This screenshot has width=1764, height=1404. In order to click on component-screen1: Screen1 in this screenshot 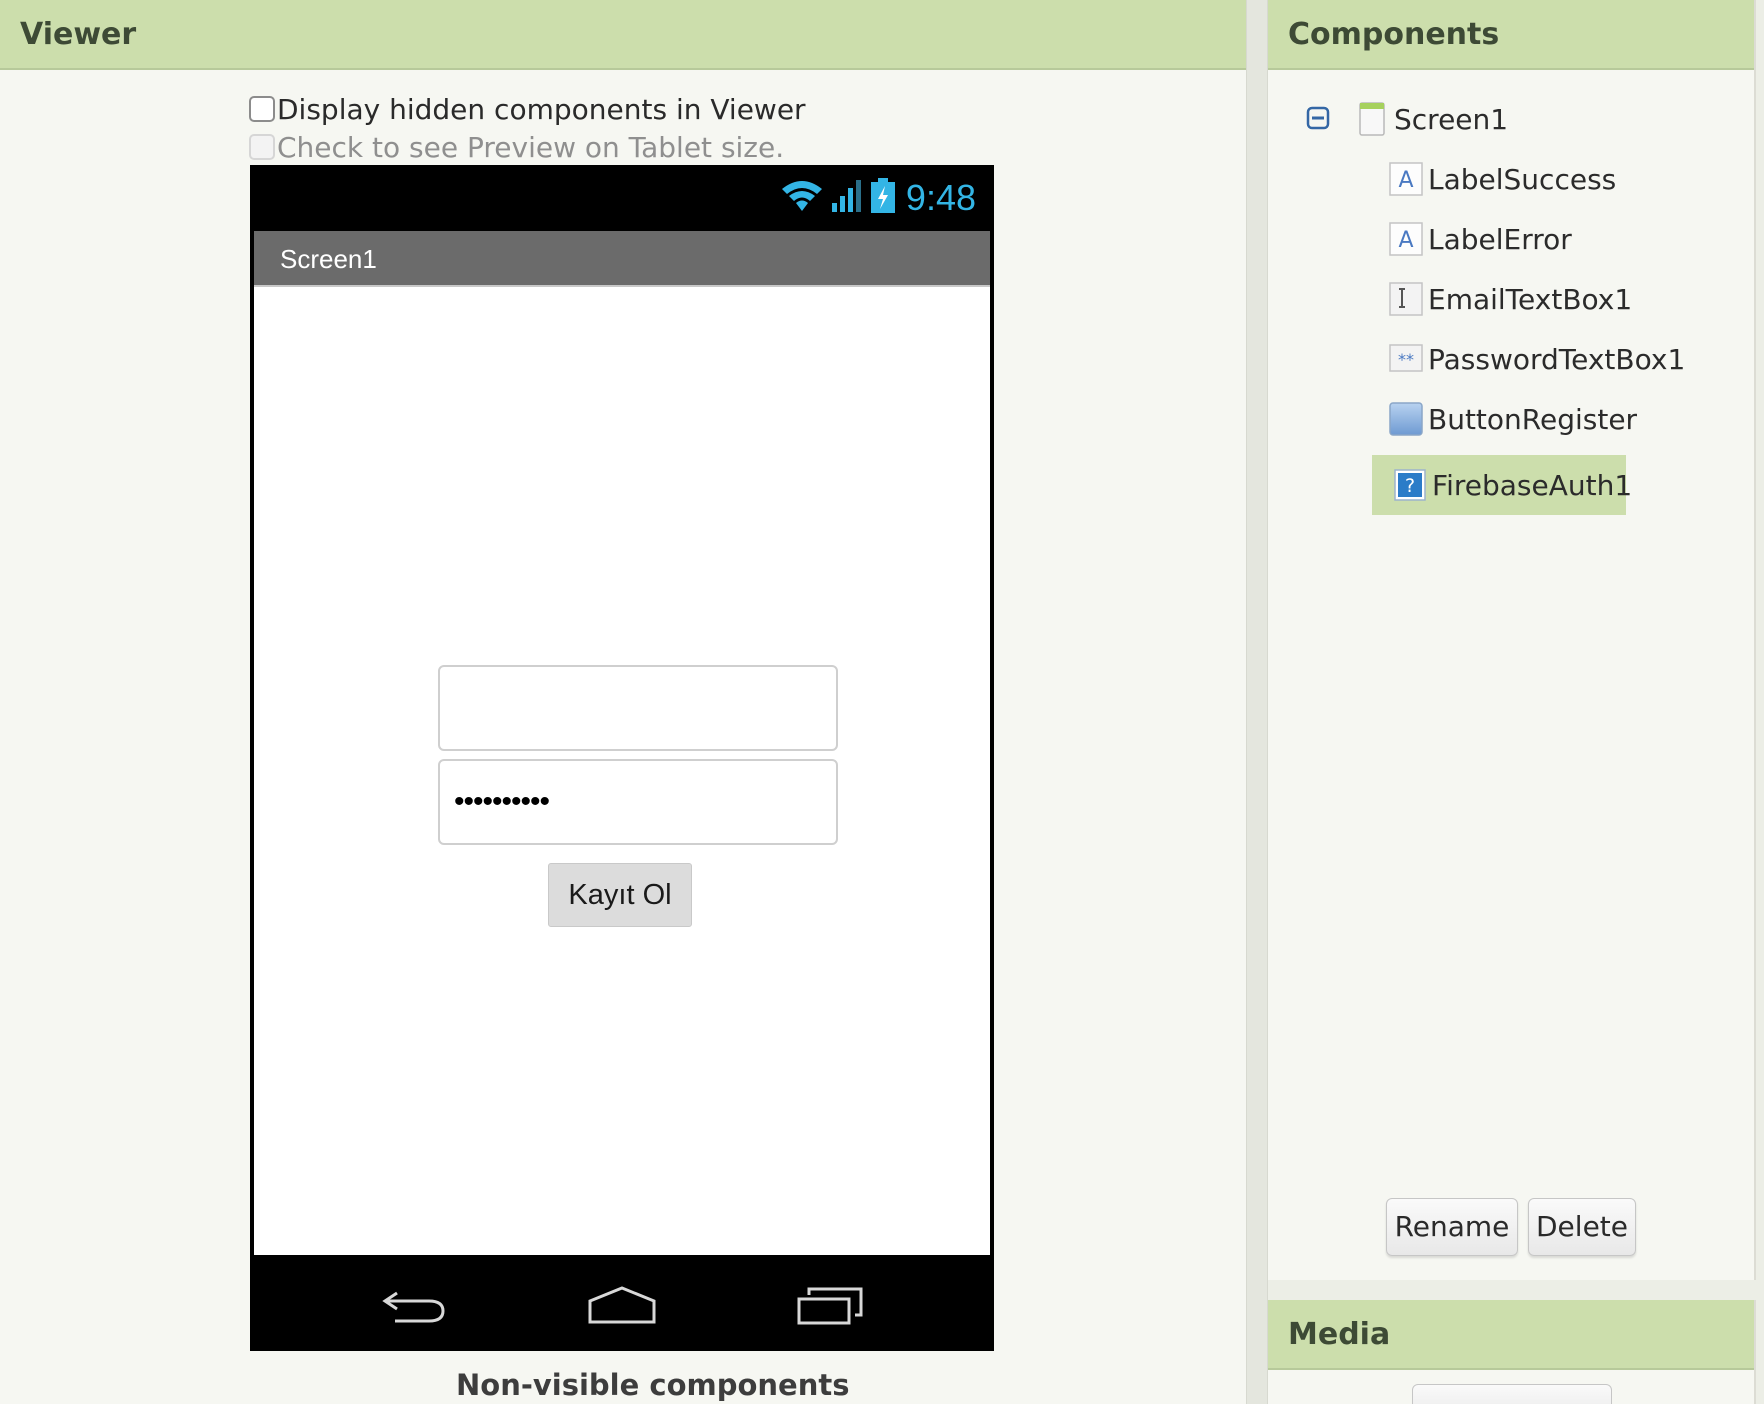, I will do `click(1431, 119)`.